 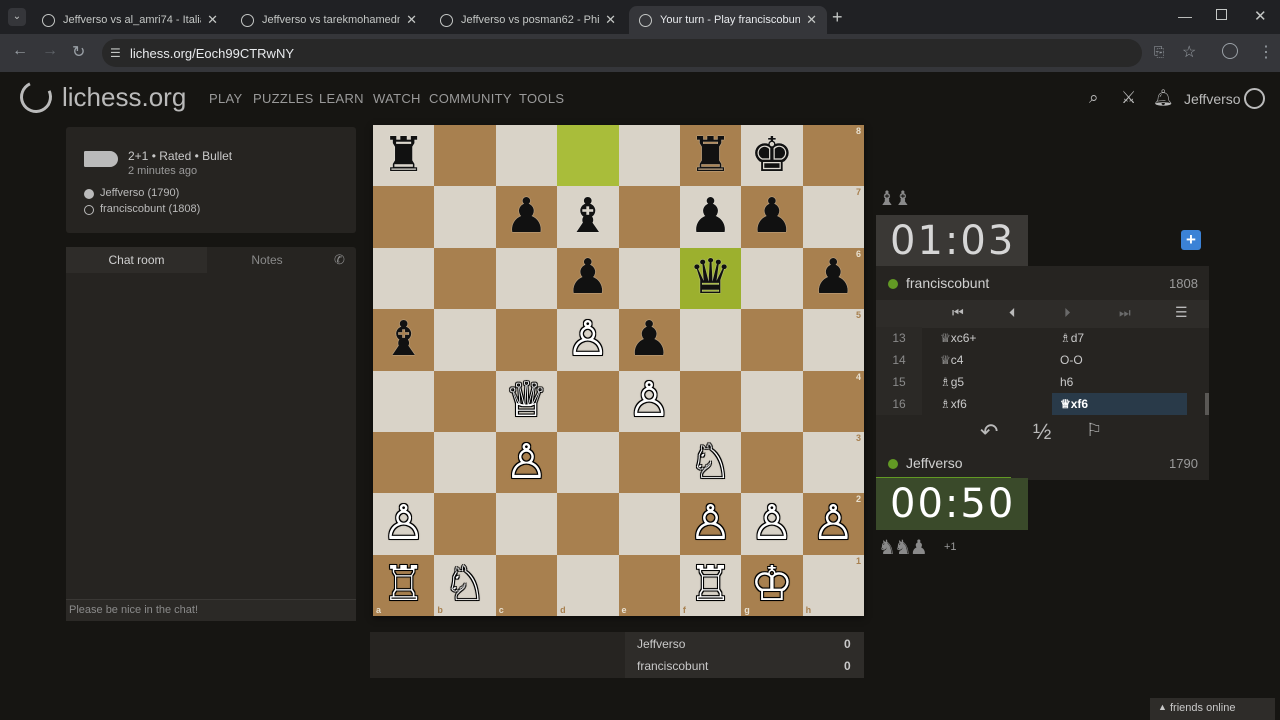 I want to click on square-f6: ♛, so click(x=710, y=278).